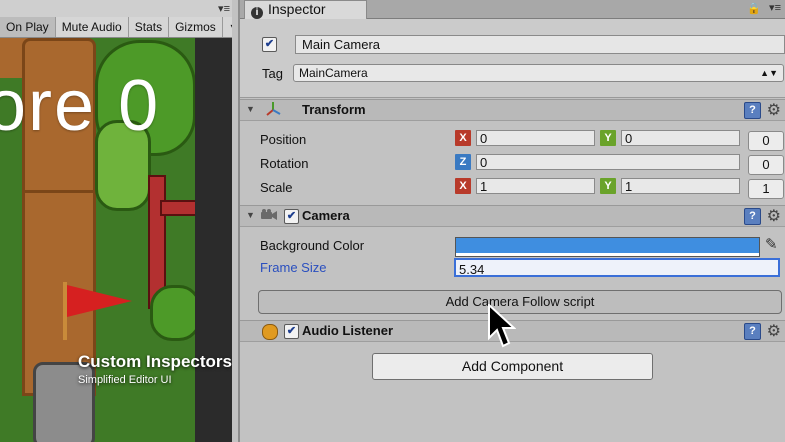  Describe the element at coordinates (512, 366) in the screenshot. I see `add-component-button: Add Component` at that location.